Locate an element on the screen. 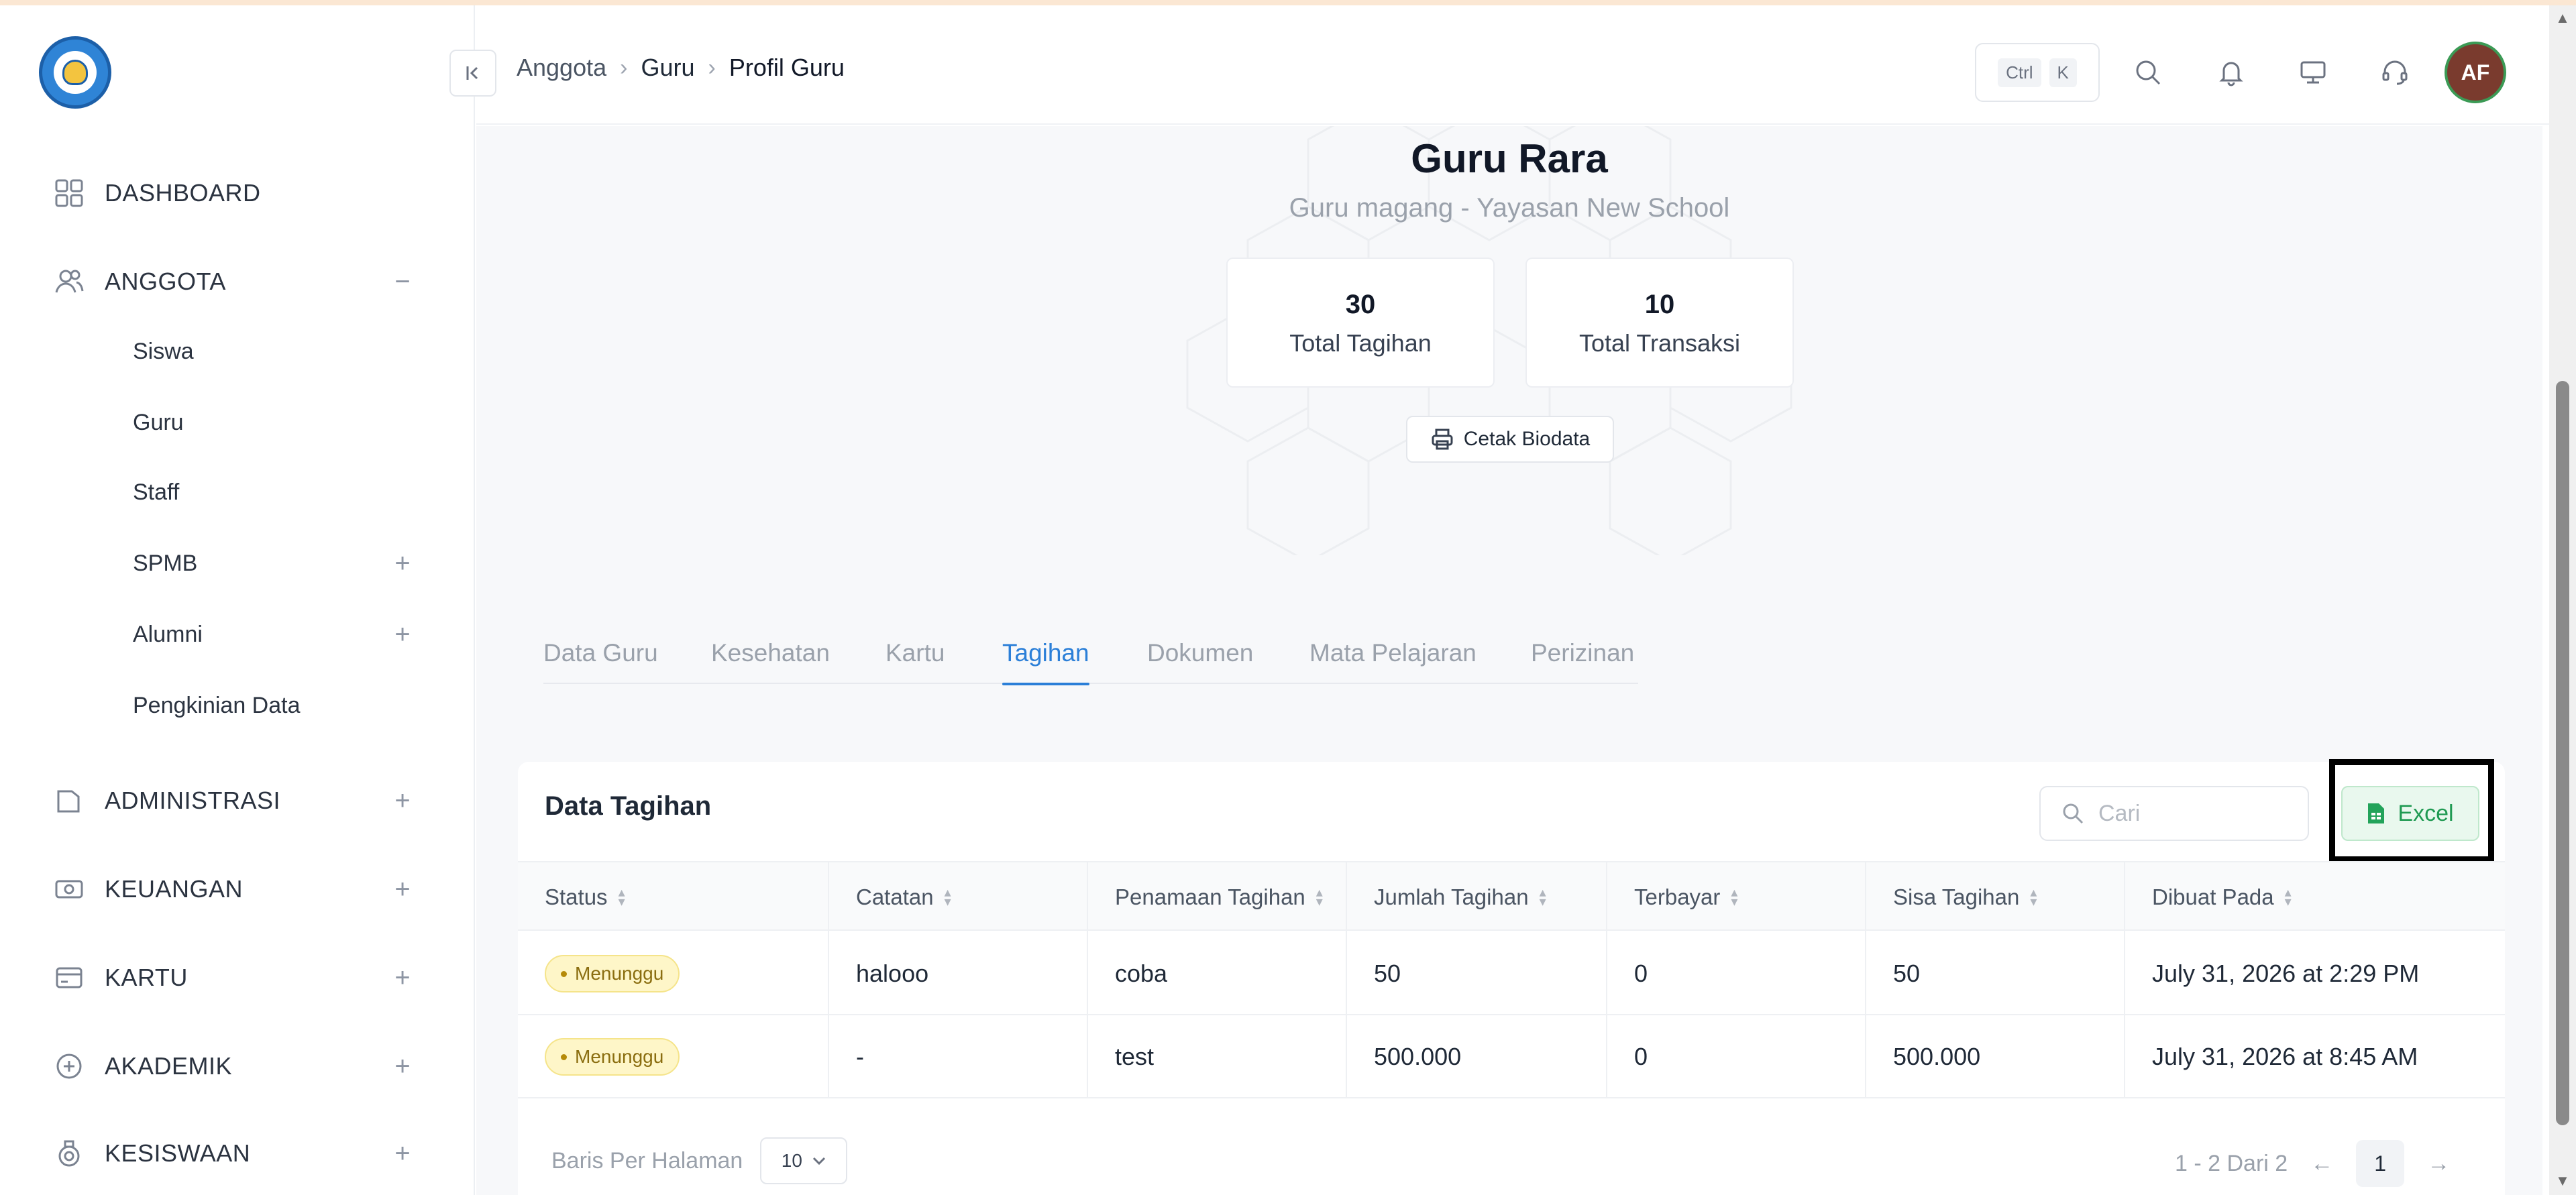 Image resolution: width=2576 pixels, height=1195 pixels. tab-tagihan: Tagihan is located at coordinates (1045, 653).